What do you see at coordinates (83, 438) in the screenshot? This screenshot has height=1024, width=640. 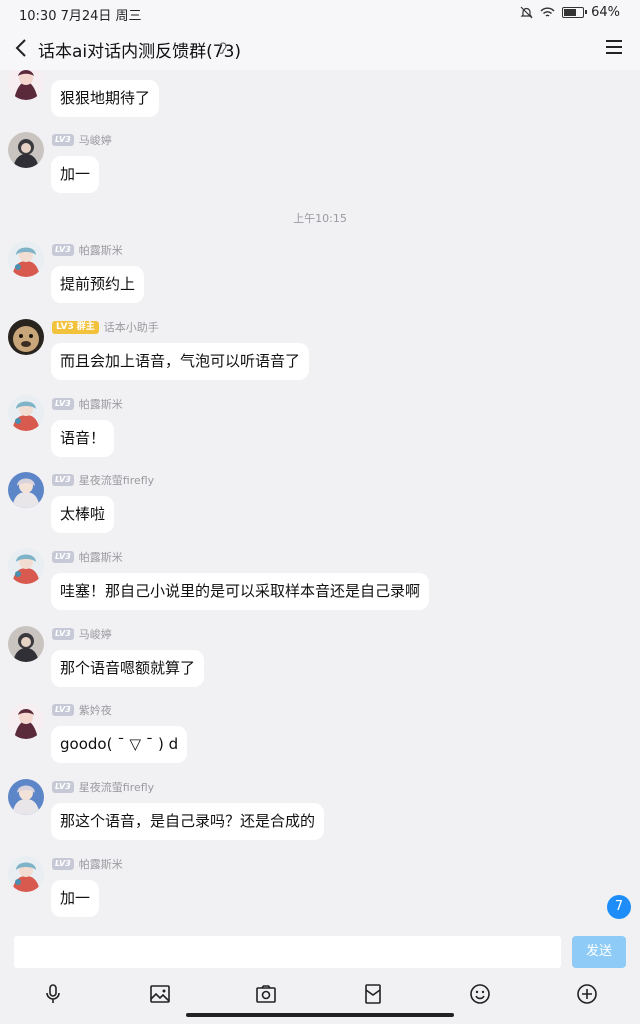 I see `message-bubble: 语音！` at bounding box center [83, 438].